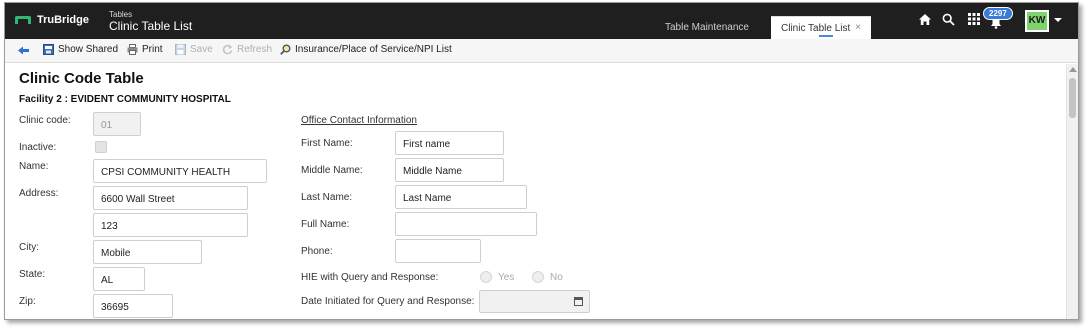 The height and width of the screenshot is (328, 1089). I want to click on full-name-label: Full Name:, so click(325, 224).